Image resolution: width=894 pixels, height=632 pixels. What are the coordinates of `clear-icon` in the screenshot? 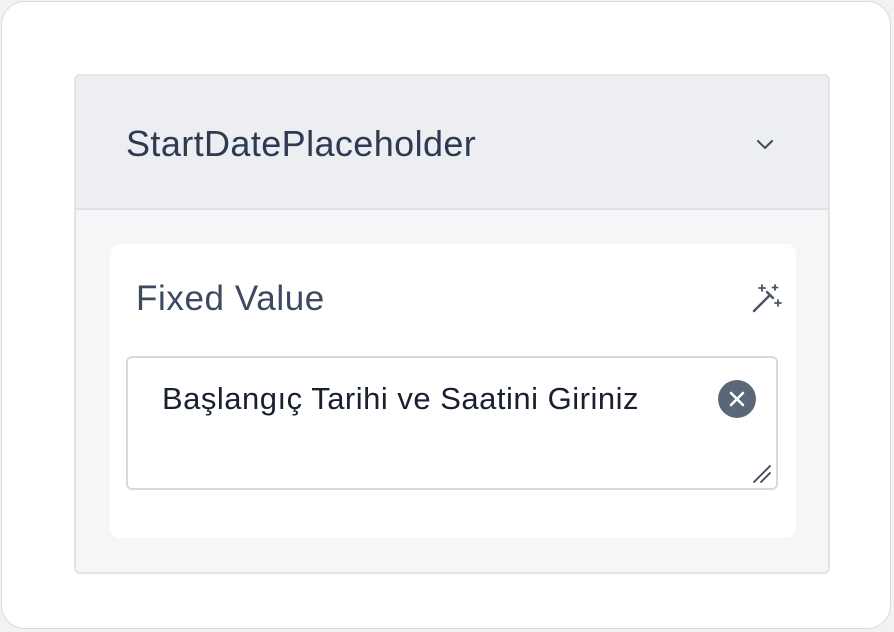 It's located at (737, 399).